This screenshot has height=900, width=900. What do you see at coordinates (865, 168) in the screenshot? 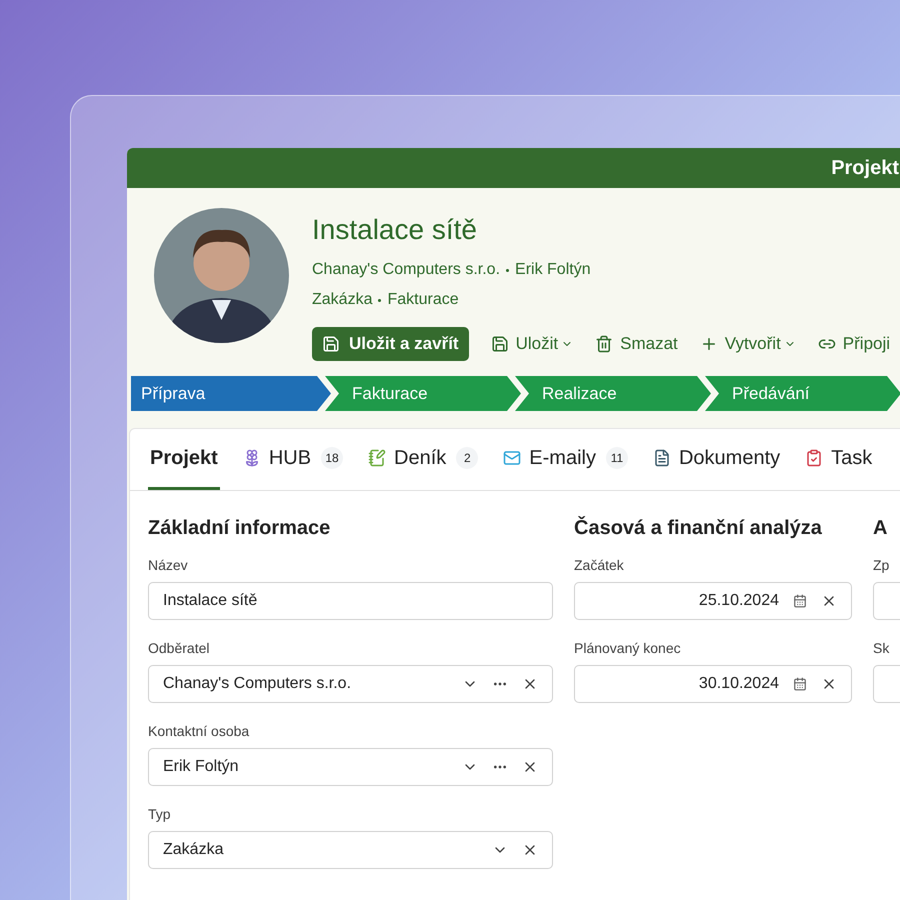
I see `window-title: Projekt` at bounding box center [865, 168].